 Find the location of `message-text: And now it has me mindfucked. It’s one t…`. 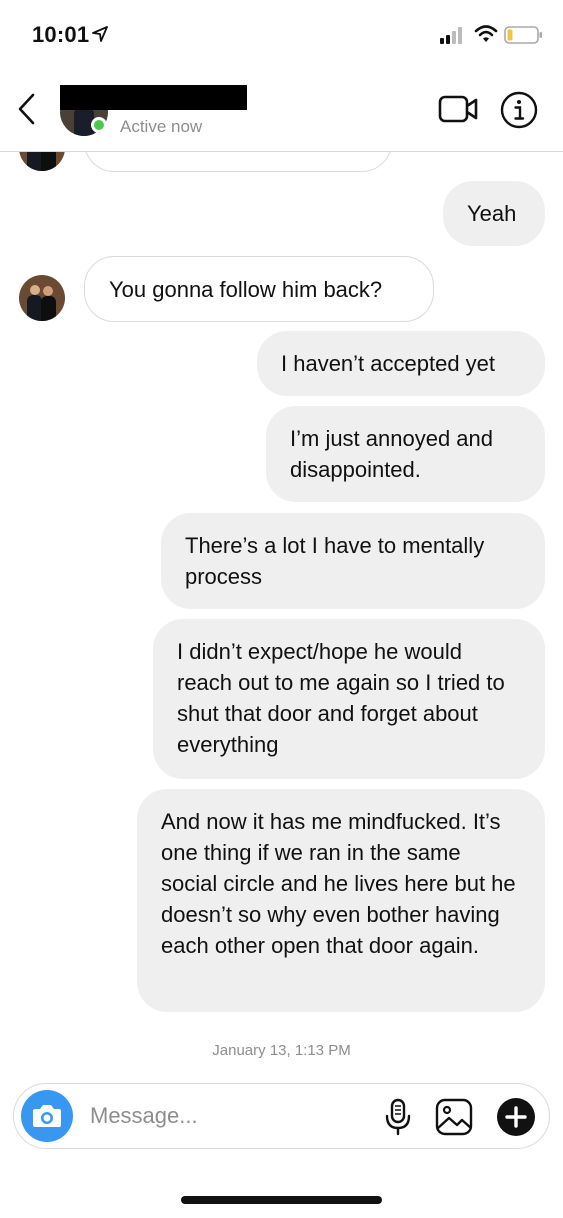

message-text: And now it has me mindfucked. It’s one t… is located at coordinates (338, 883).